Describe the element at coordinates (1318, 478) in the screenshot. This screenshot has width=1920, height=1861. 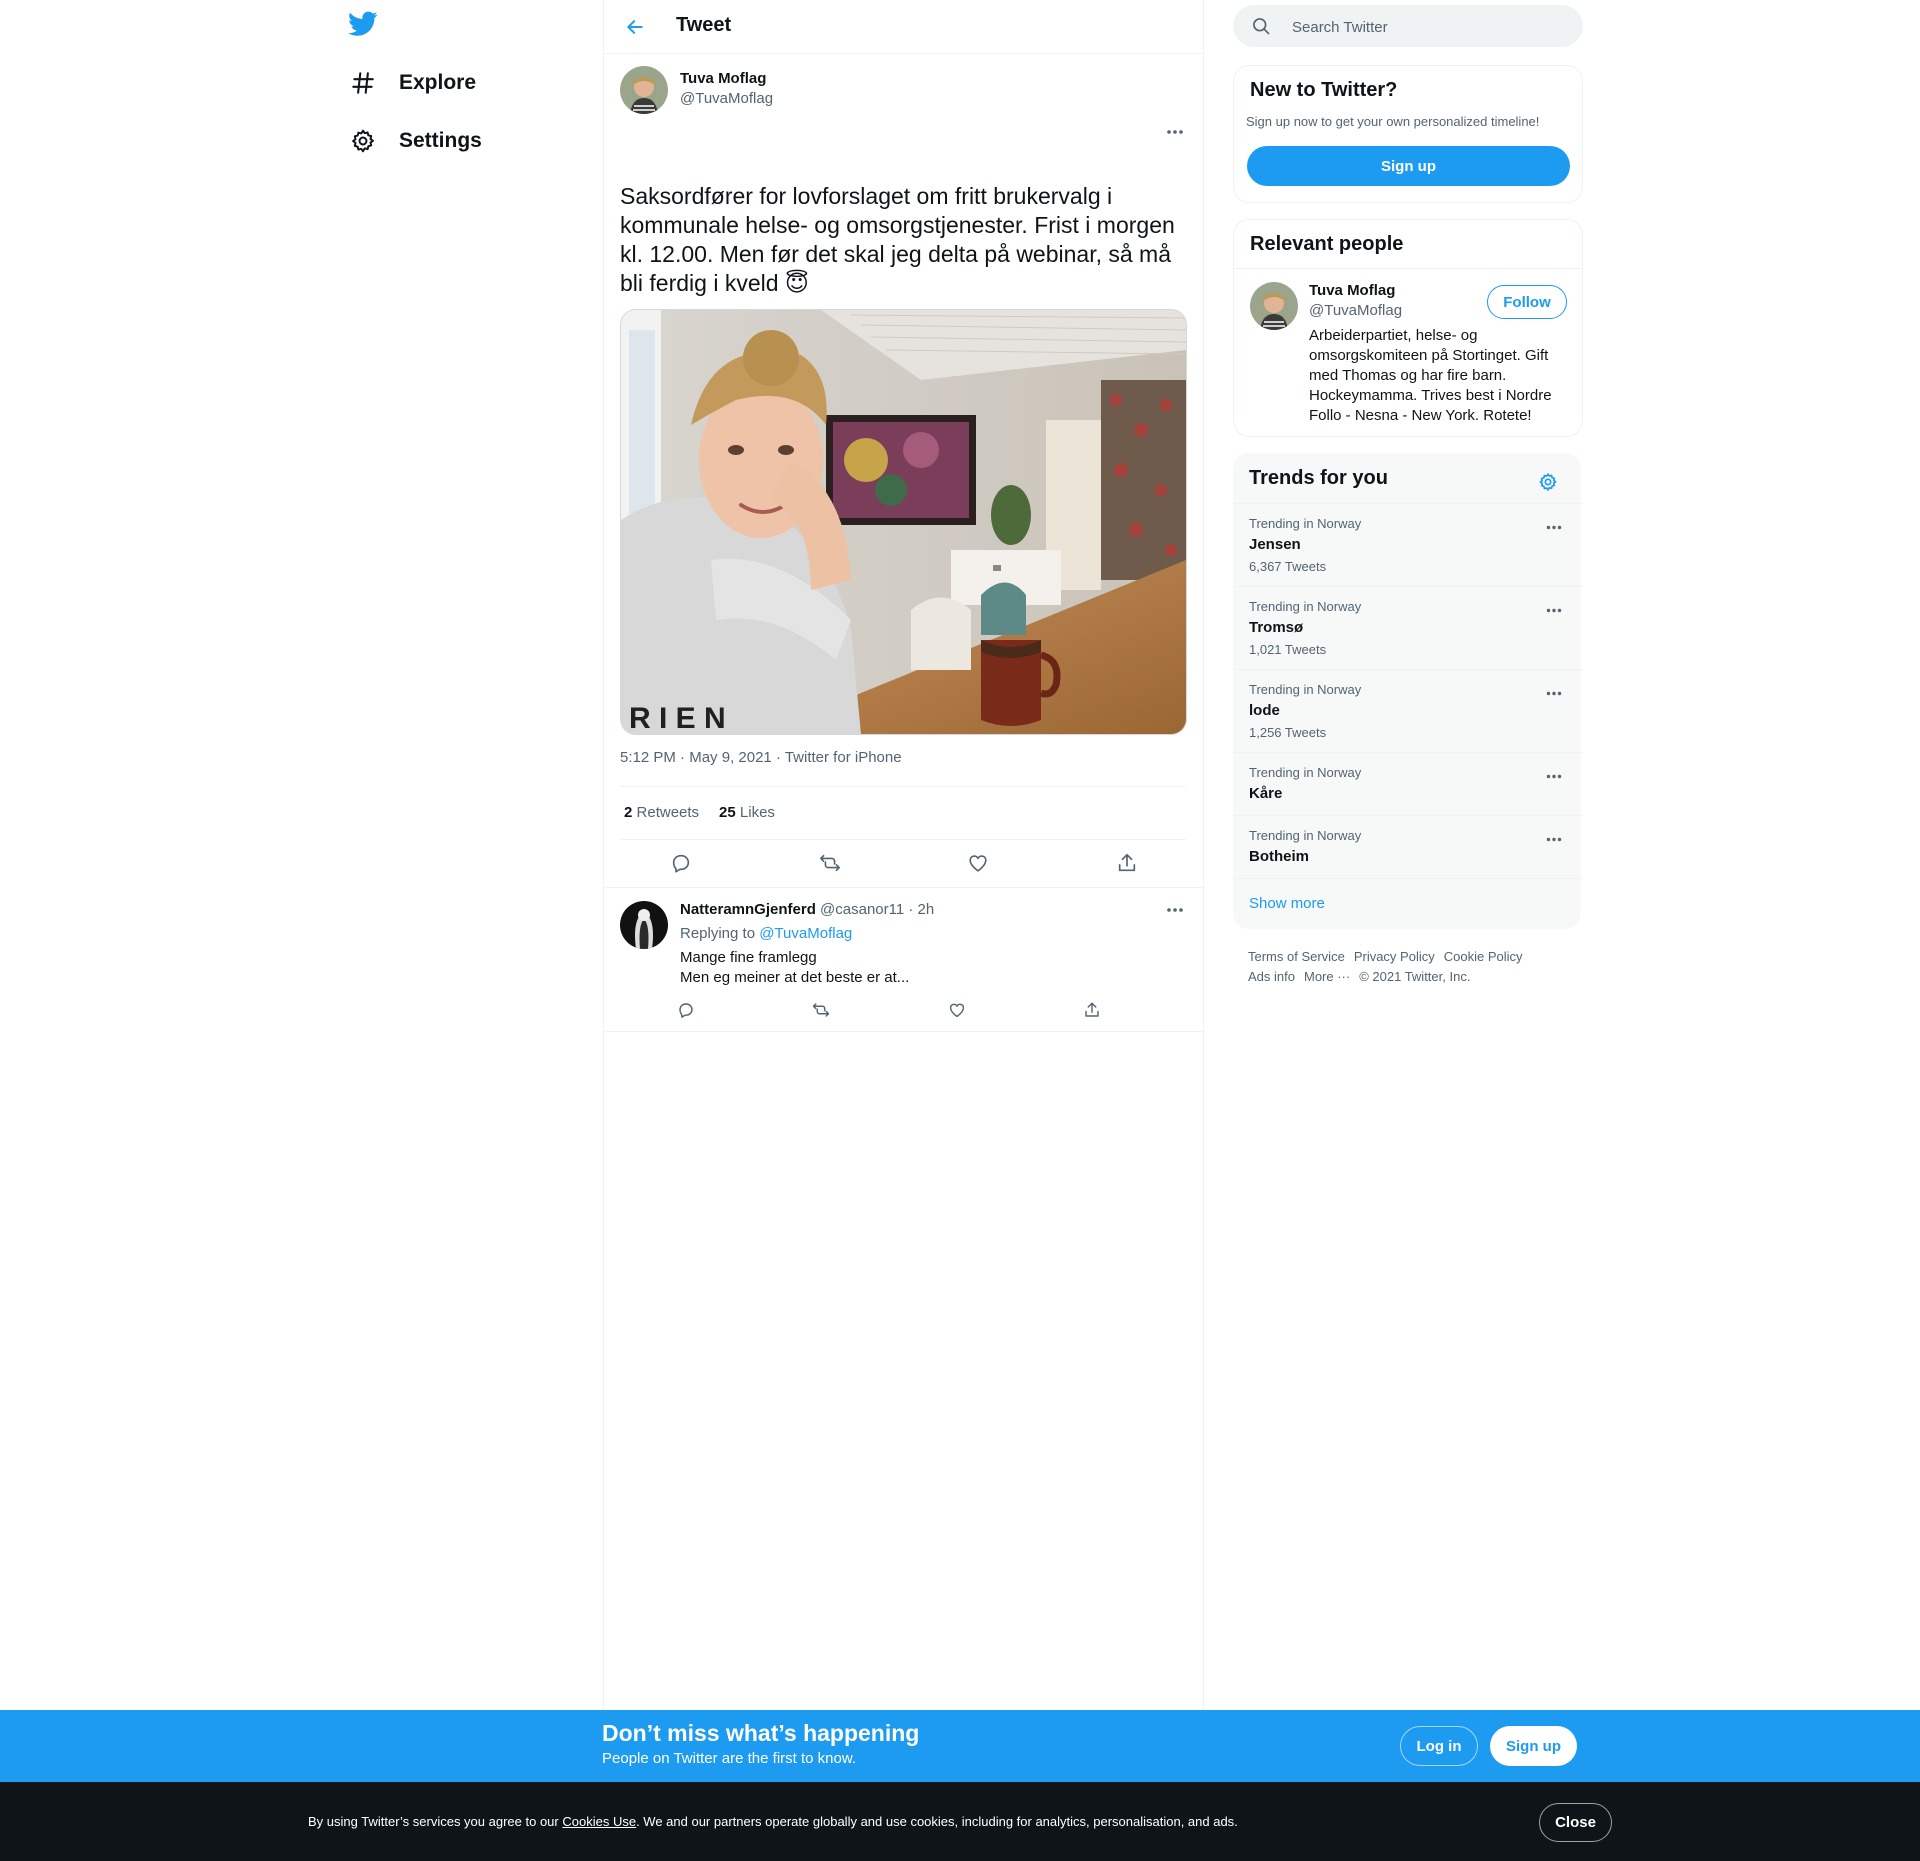
I see `trends-title: Trends for you` at that location.